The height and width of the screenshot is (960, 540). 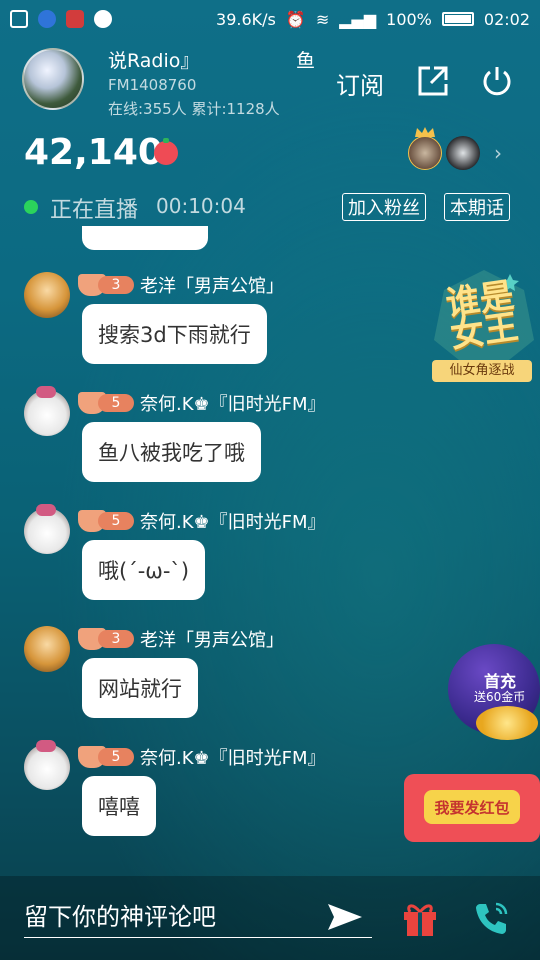 I want to click on subscribe-button: 订阅, so click(x=360, y=83).